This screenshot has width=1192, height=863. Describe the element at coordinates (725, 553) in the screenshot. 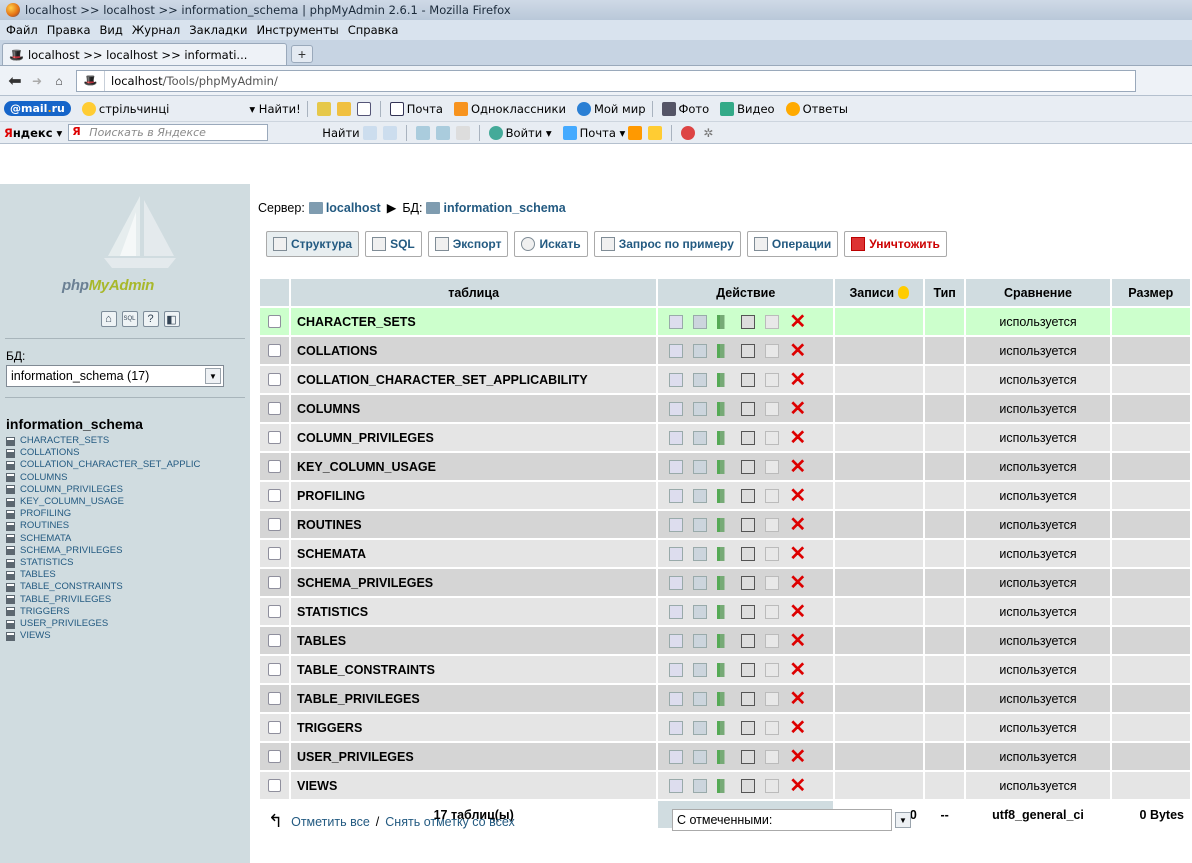

I see `table-row: SCHEMATA ✕ используется` at that location.